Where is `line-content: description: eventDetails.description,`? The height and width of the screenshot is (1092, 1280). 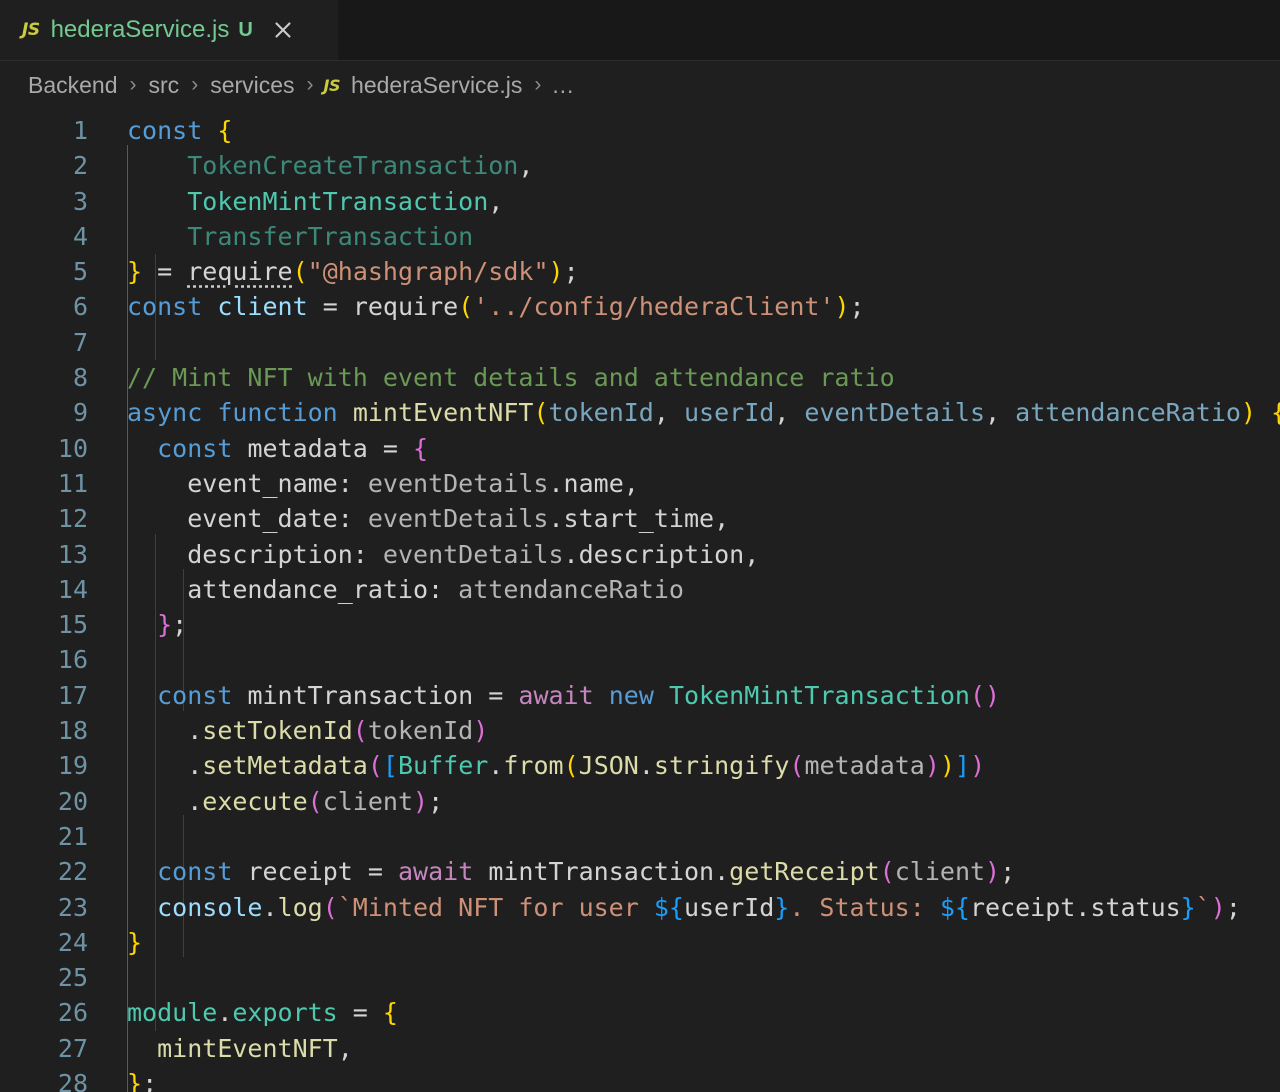
line-content: description: eventDetails.description, is located at coordinates (473, 554).